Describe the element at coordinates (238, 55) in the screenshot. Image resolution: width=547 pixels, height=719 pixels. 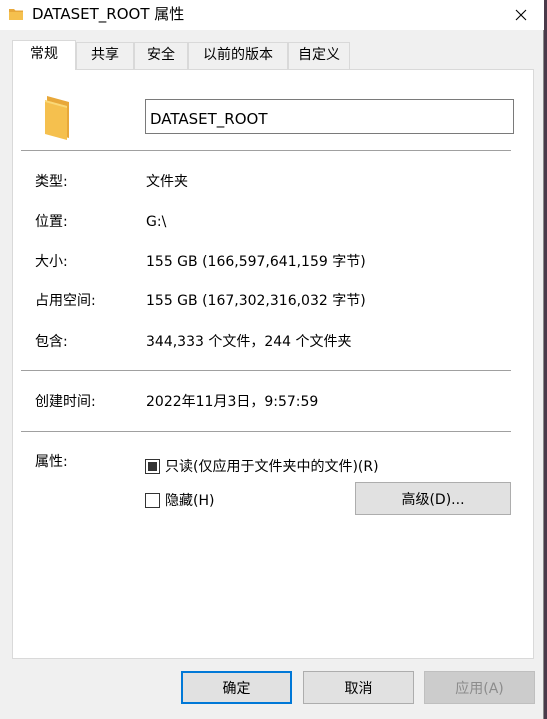
I see `tab-previous-versions: 以前的版本` at that location.